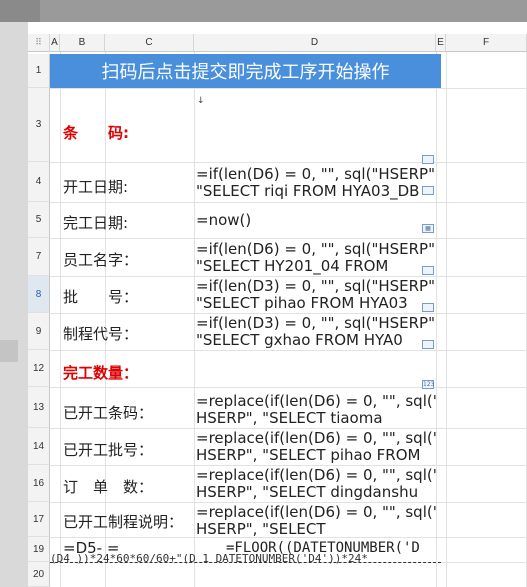  I want to click on batch-number-label: 批 号：, so click(101, 297).